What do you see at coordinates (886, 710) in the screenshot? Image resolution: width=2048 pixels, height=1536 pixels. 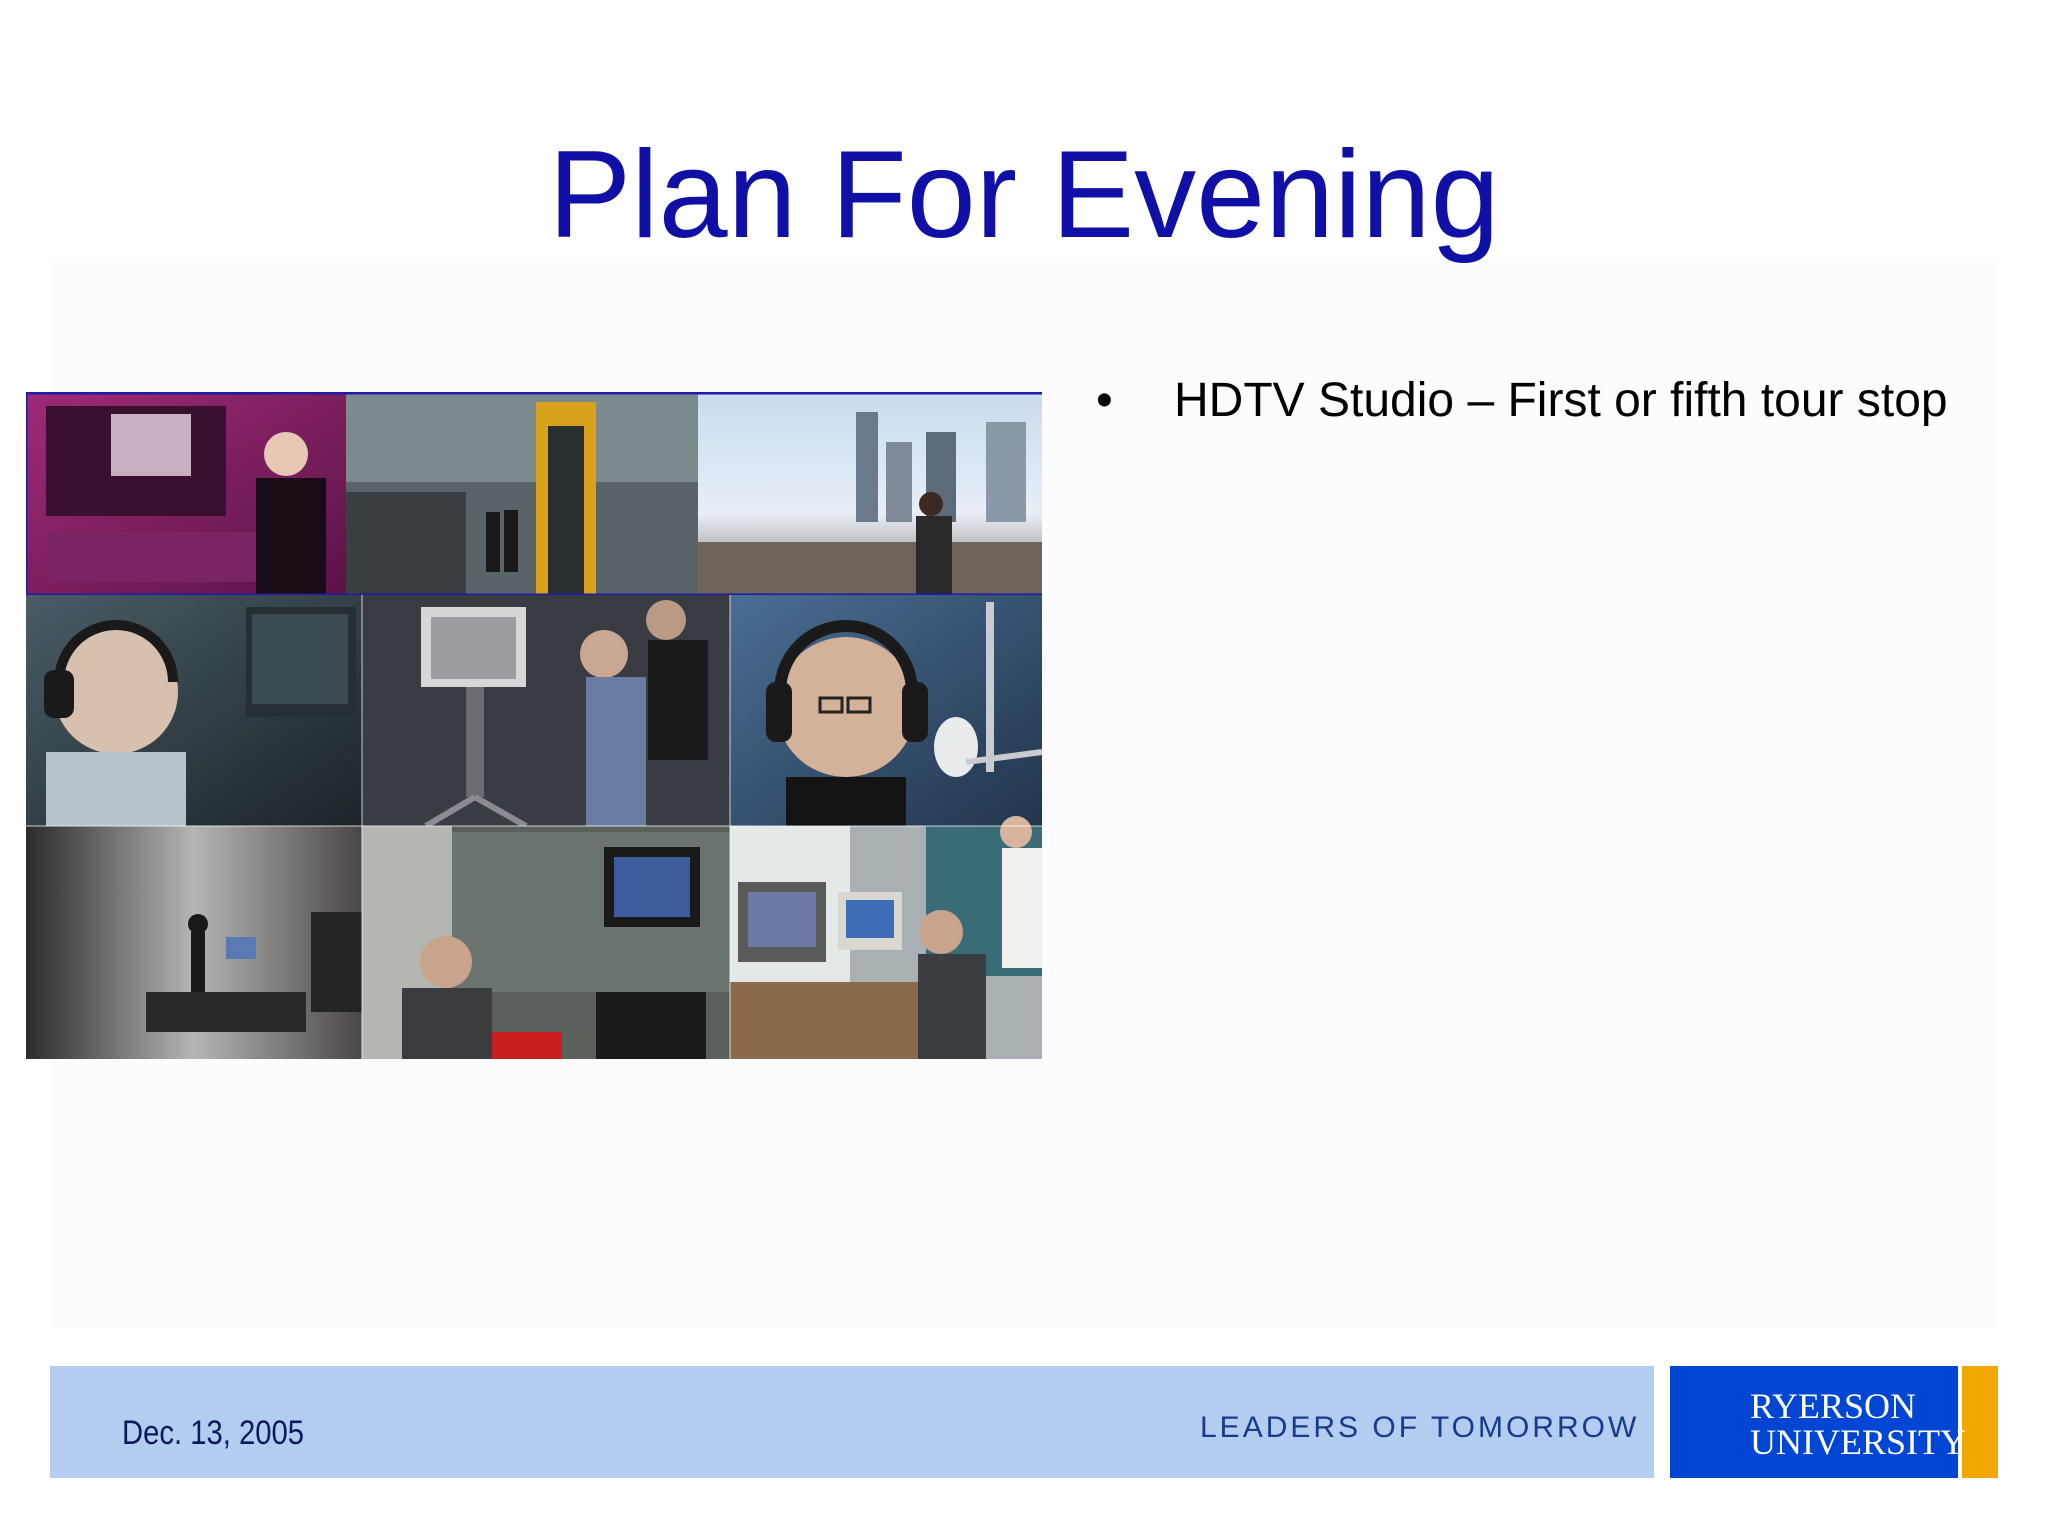 I see `photo-audio-booth` at bounding box center [886, 710].